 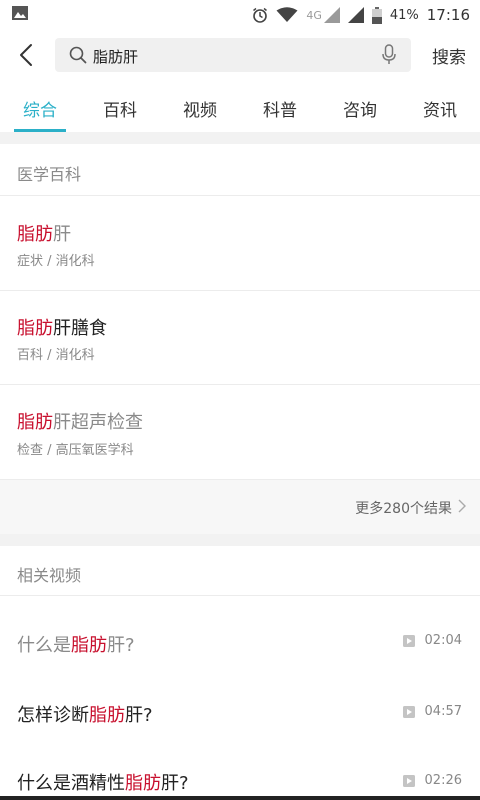 What do you see at coordinates (240, 15) in the screenshot?
I see `status-bar: 4G 41% 17:16` at bounding box center [240, 15].